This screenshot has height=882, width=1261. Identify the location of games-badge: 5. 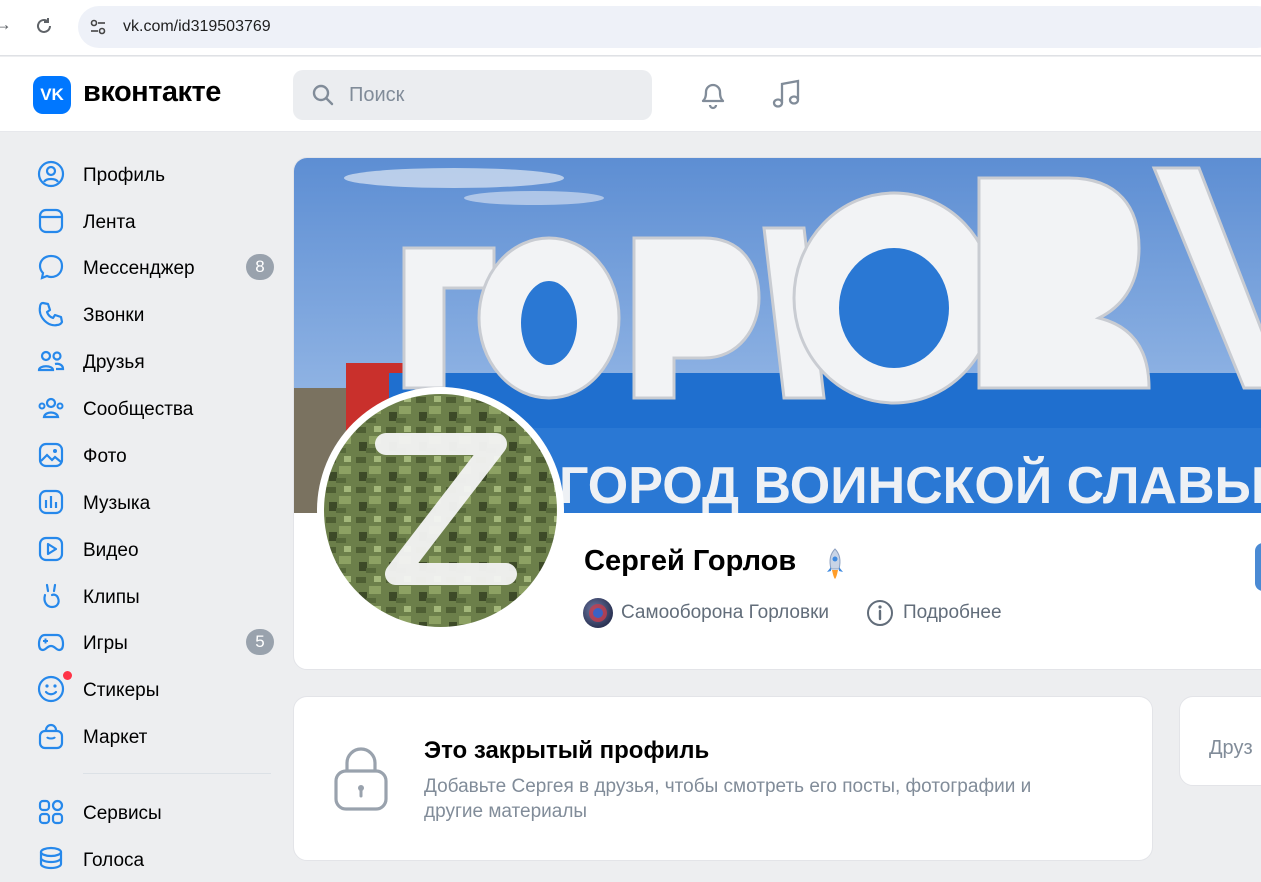
(260, 642).